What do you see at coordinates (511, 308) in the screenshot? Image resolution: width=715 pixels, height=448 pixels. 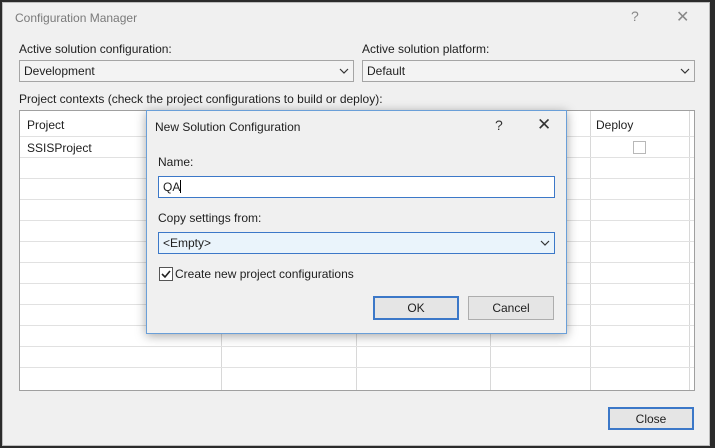 I see `cancel-button: Cancel` at bounding box center [511, 308].